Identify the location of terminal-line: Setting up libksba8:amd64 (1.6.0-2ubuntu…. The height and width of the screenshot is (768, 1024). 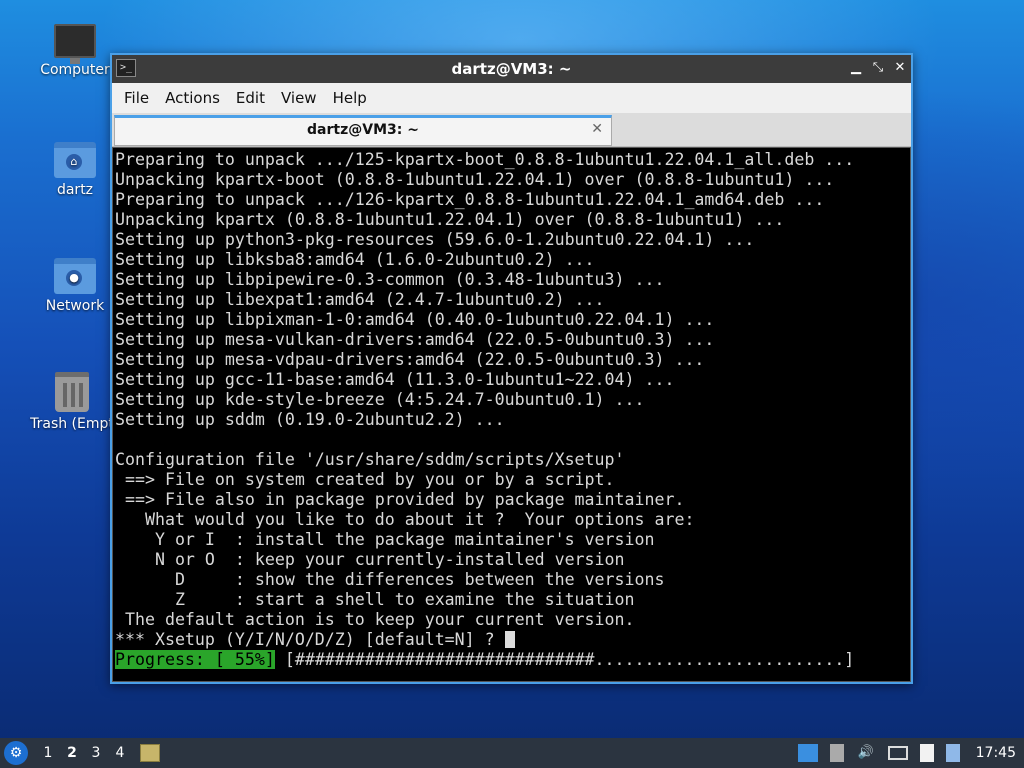
(355, 259).